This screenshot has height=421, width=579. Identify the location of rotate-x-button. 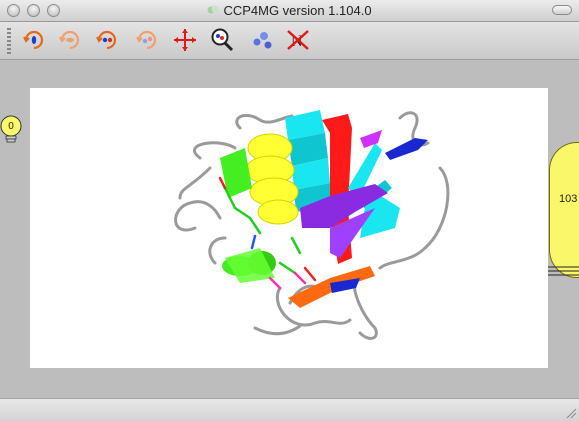
(34, 40).